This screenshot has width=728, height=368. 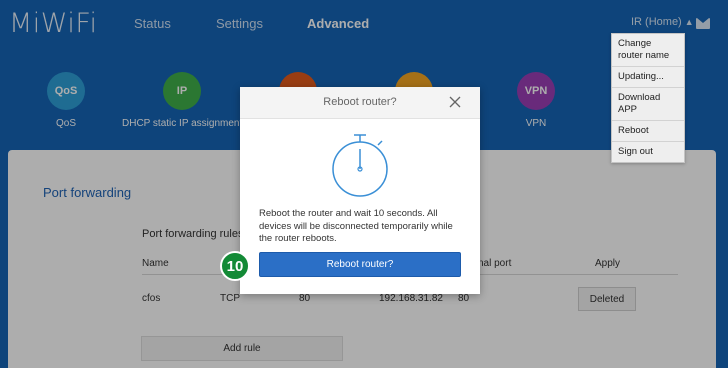 I want to click on confirm-reboot-button: Reboot router?, so click(x=360, y=264).